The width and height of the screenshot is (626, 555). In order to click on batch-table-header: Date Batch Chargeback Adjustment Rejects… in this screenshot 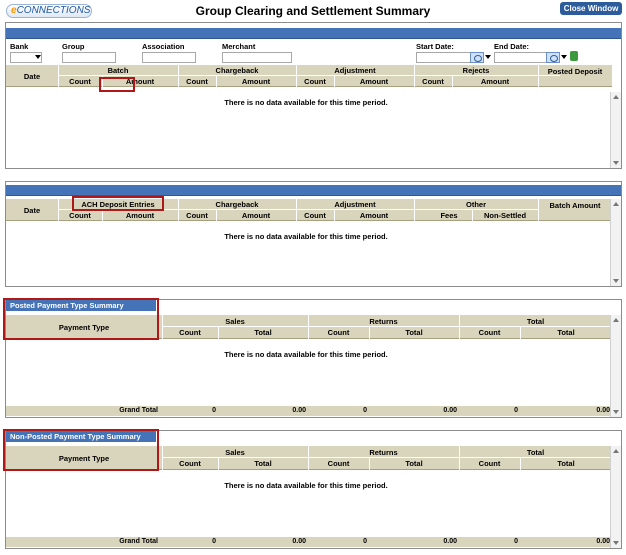, I will do `click(309, 76)`.